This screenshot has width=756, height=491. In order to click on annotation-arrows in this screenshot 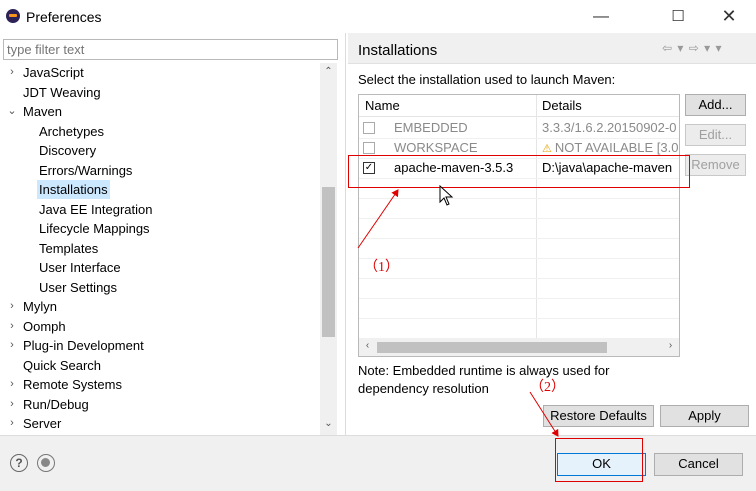, I will do `click(458, 310)`.